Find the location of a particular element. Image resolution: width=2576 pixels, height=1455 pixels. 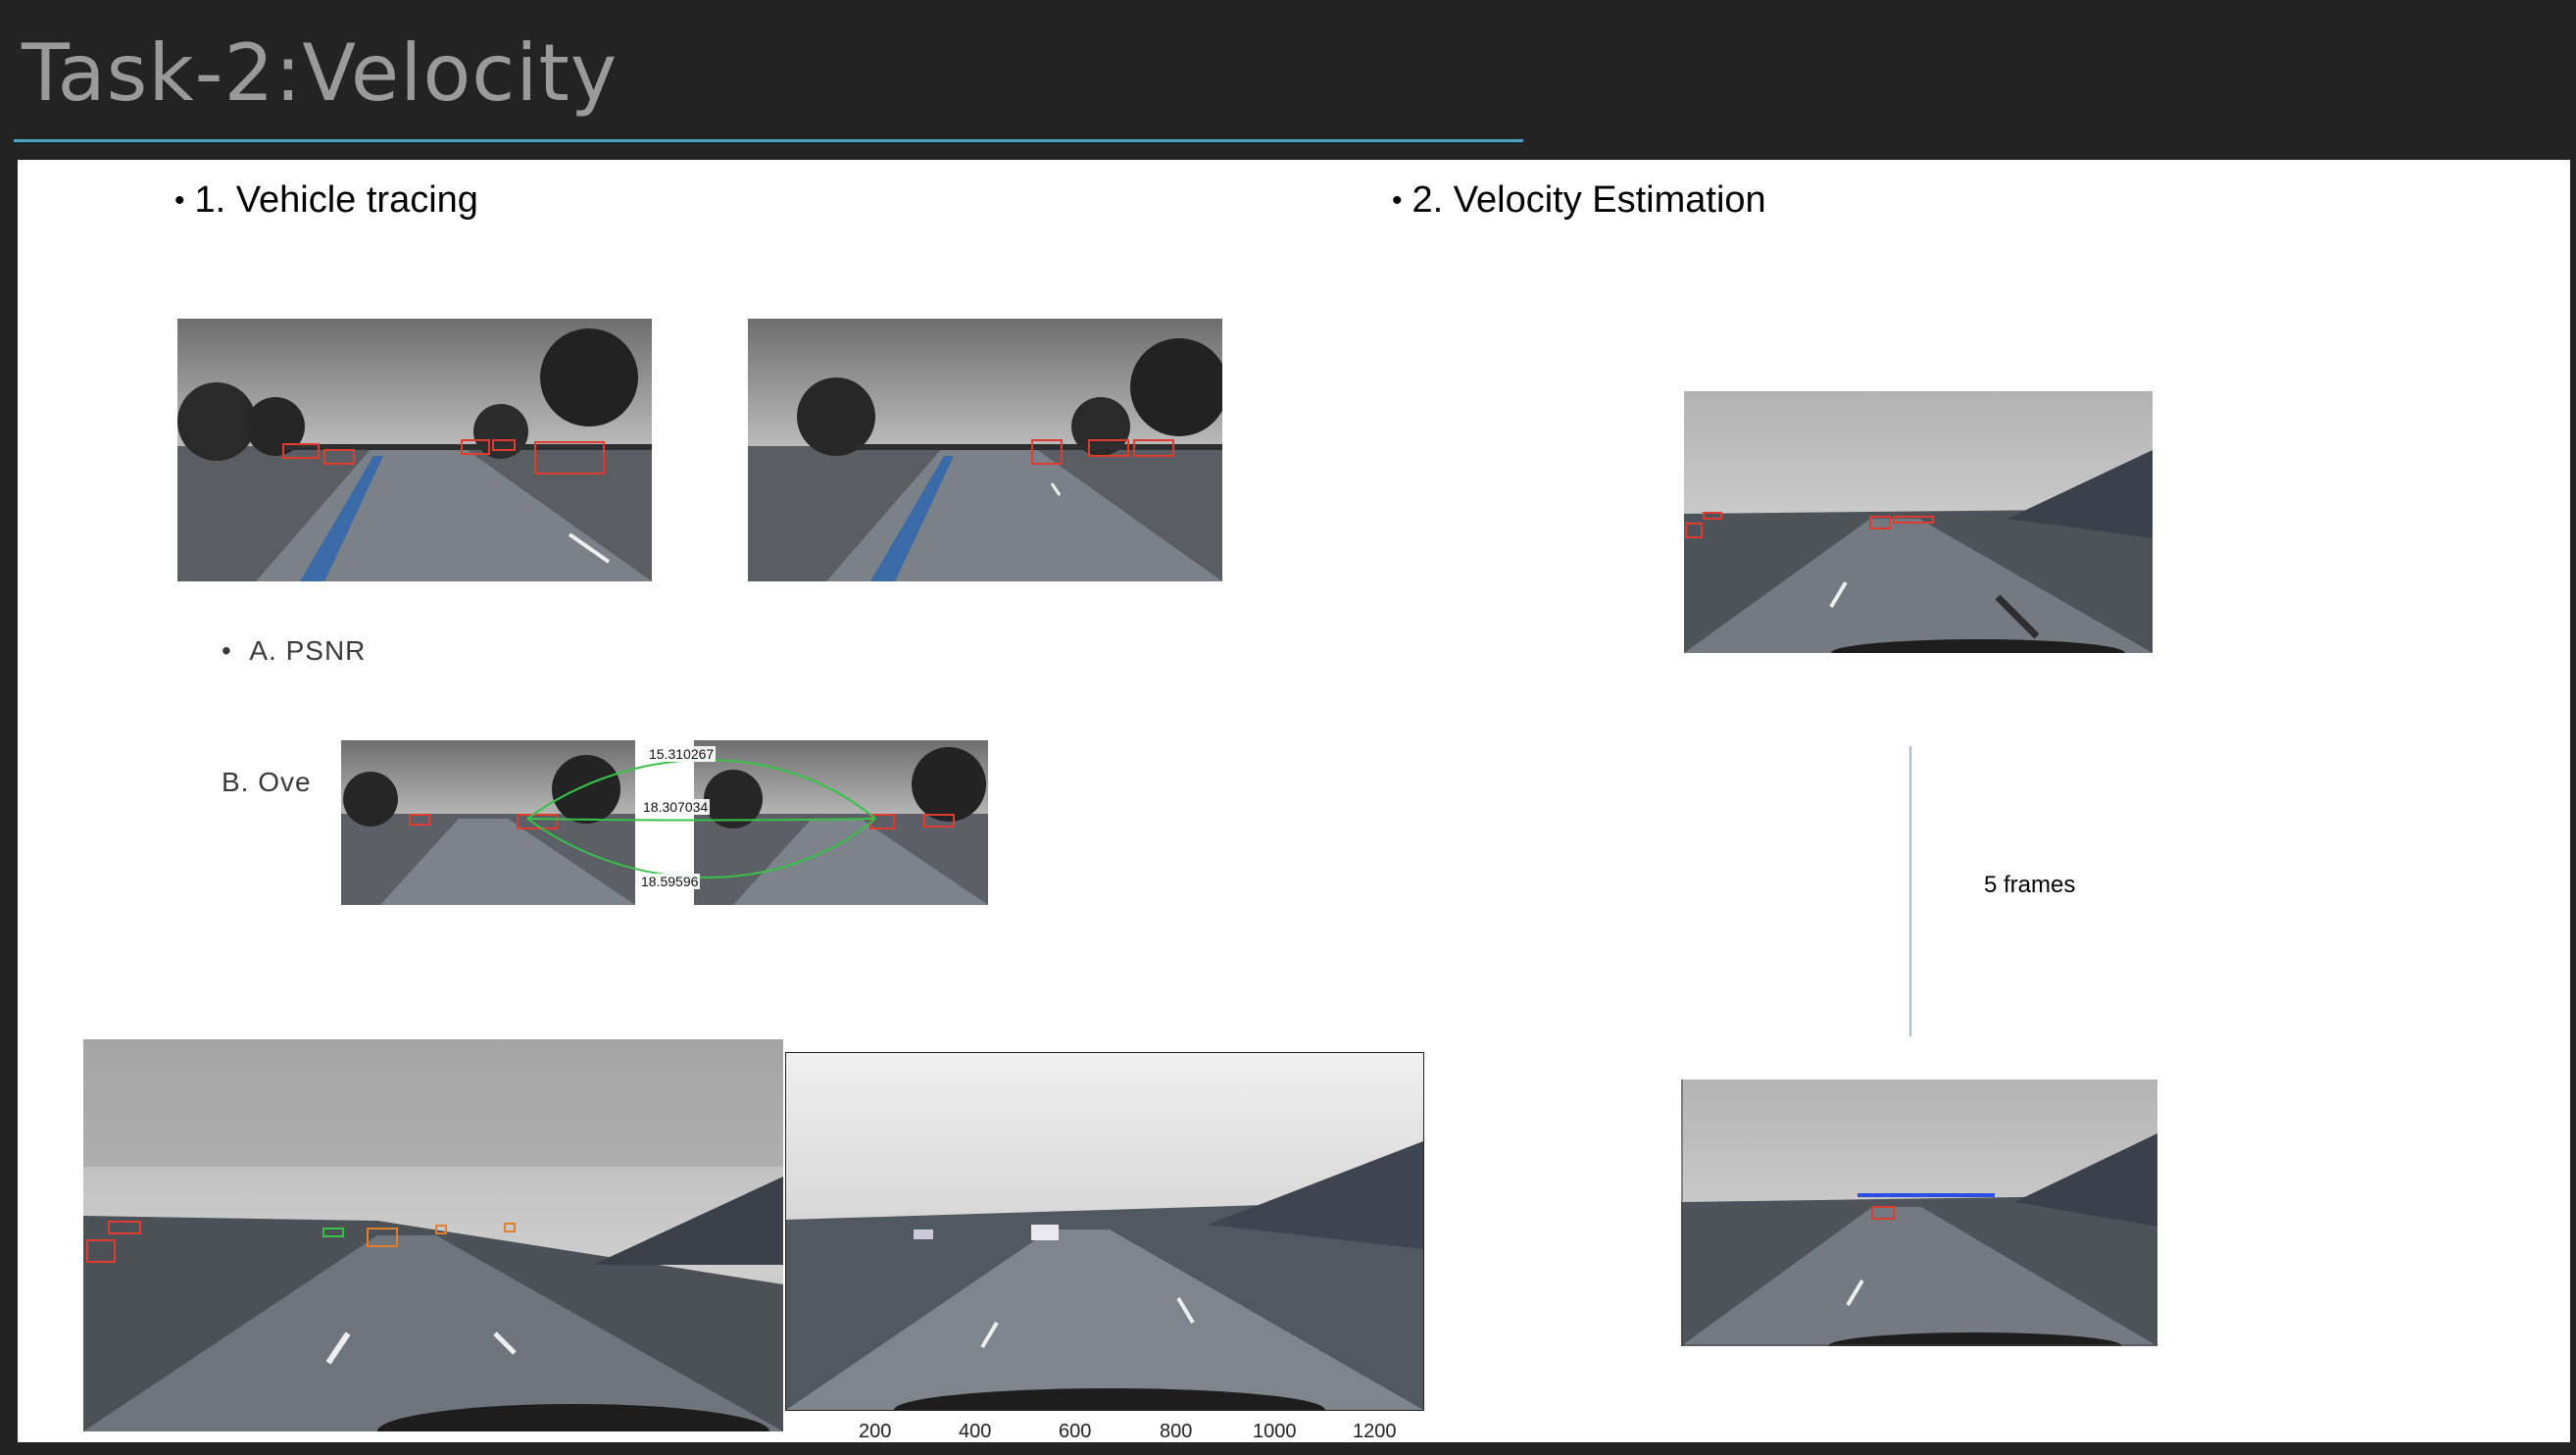

psnr-value-middle: 18.307034 is located at coordinates (676, 807).